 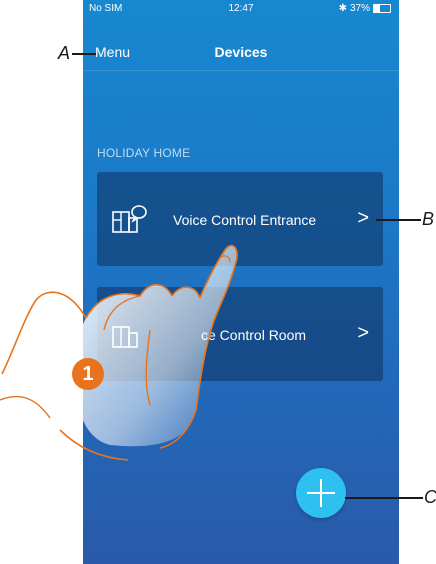 What do you see at coordinates (398, 220) in the screenshot?
I see `callout-b-line` at bounding box center [398, 220].